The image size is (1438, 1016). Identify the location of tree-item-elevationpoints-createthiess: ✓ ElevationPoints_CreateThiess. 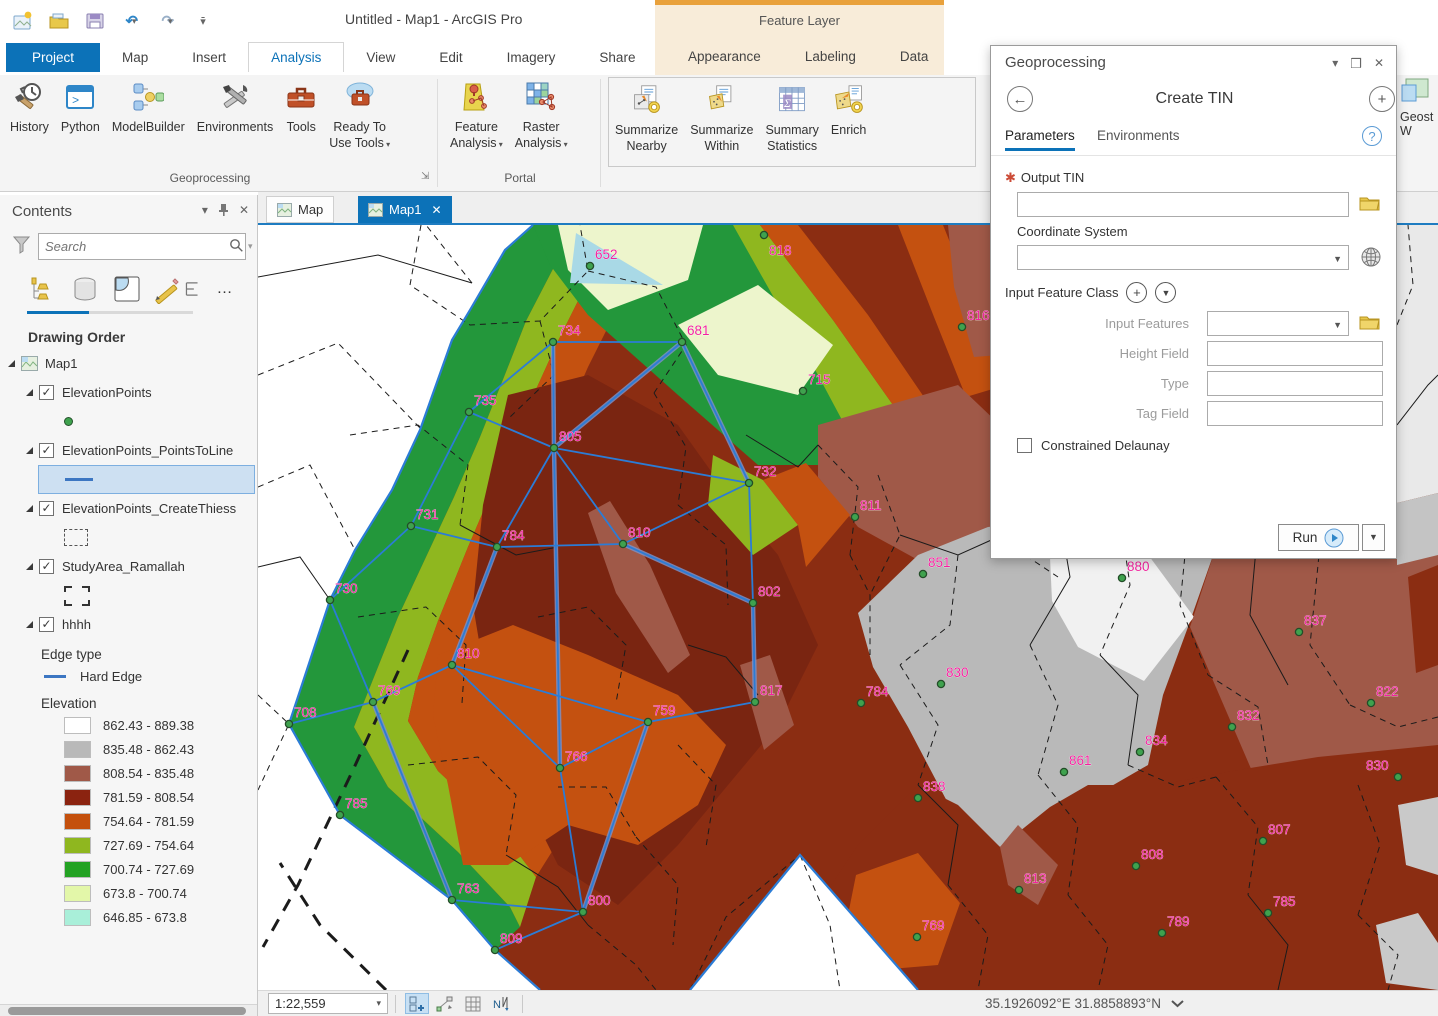
(128, 508).